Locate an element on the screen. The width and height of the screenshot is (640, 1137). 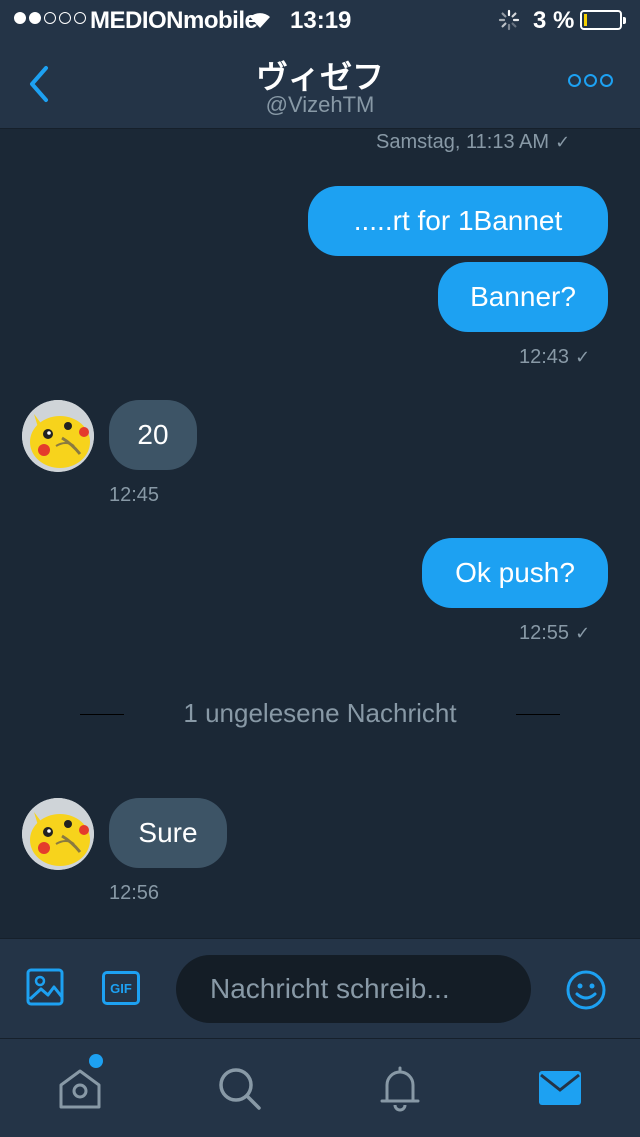
unread-divider-label: 1 ungelesene Nachricht is located at coordinates (320, 713).